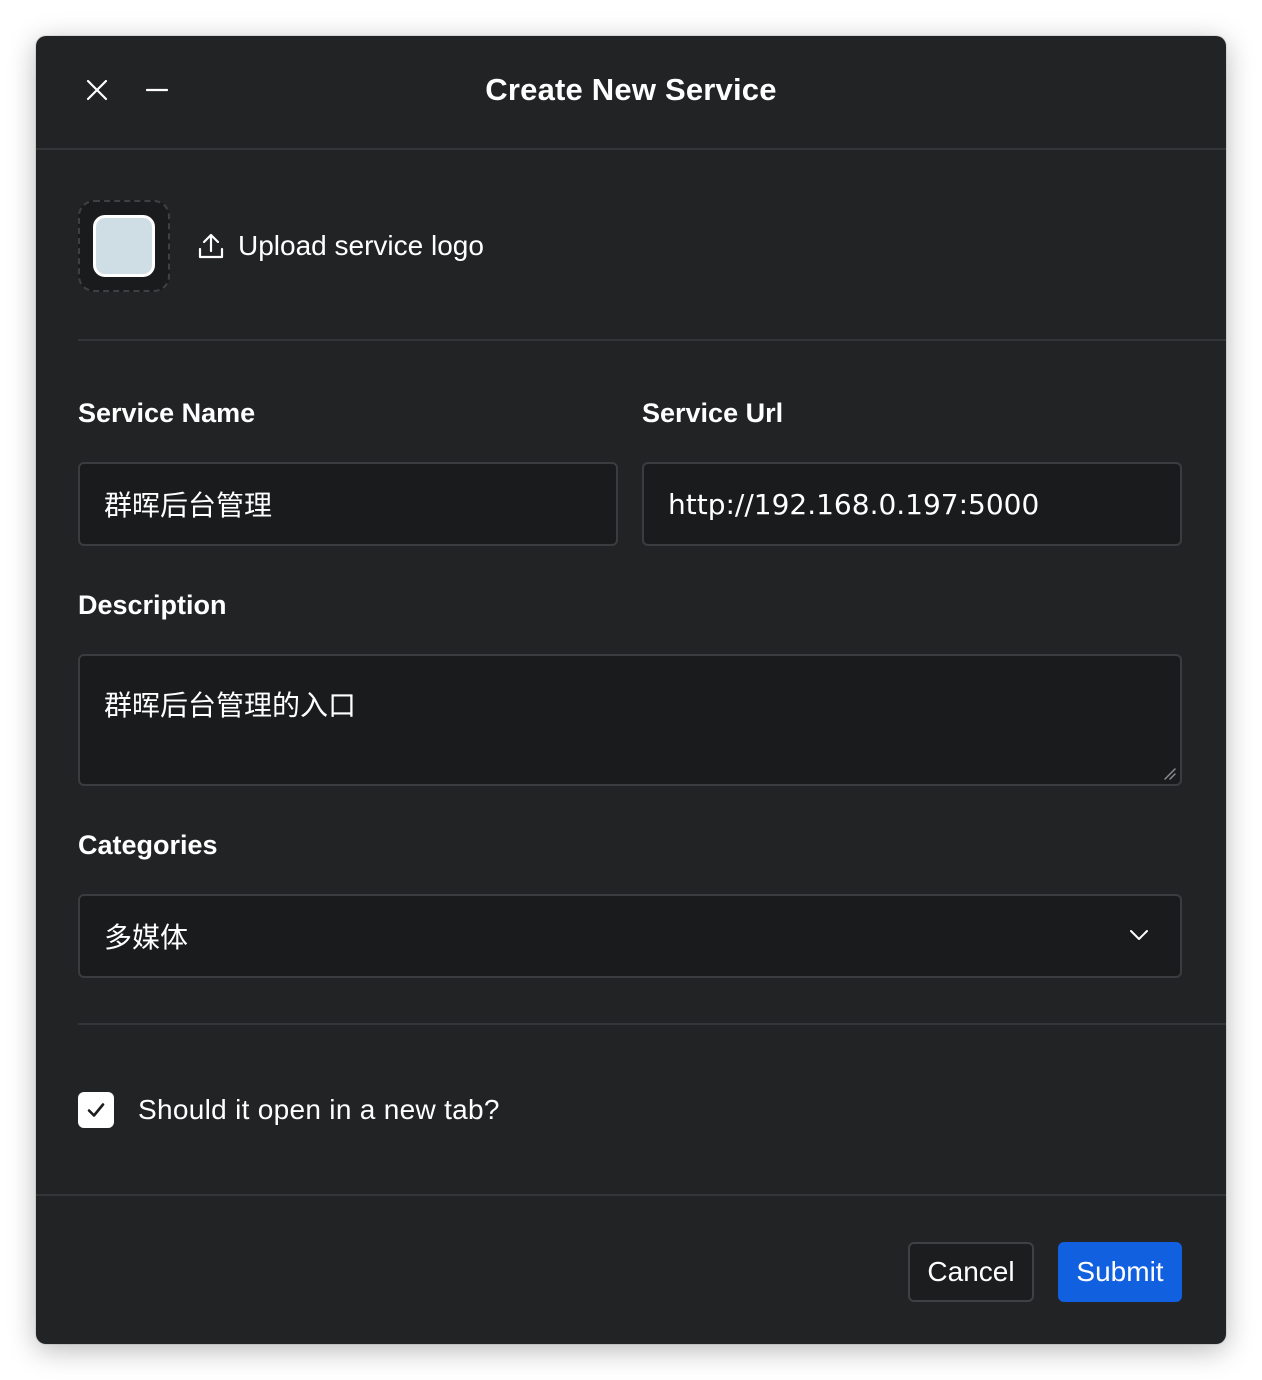 Image resolution: width=1262 pixels, height=1380 pixels. Describe the element at coordinates (211, 246) in the screenshot. I see `upload-icon` at that location.